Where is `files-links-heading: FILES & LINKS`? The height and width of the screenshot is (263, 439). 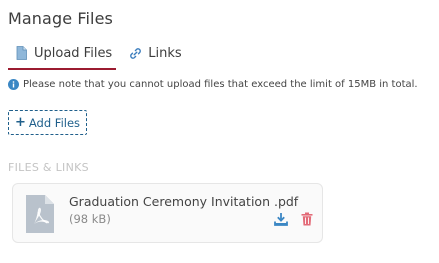 files-links-heading: FILES & LINKS is located at coordinates (48, 167).